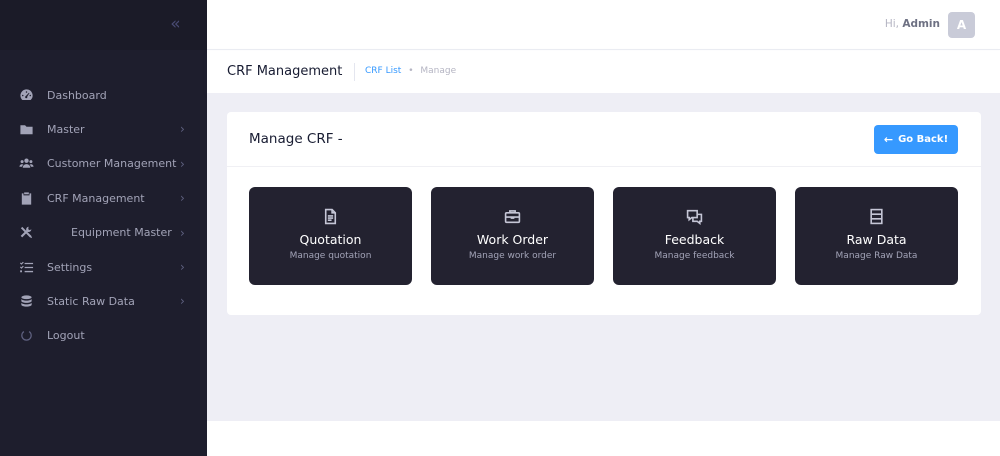 Image resolution: width=1000 pixels, height=456 pixels. What do you see at coordinates (285, 71) in the screenshot?
I see `page-title: CRF Management` at bounding box center [285, 71].